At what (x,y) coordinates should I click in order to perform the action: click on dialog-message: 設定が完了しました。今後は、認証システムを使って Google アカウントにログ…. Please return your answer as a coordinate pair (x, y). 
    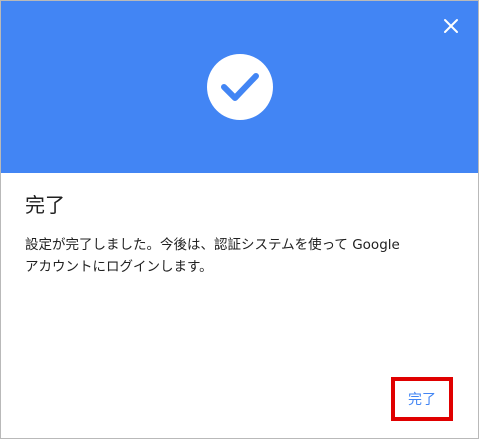
    Looking at the image, I should click on (240, 256).